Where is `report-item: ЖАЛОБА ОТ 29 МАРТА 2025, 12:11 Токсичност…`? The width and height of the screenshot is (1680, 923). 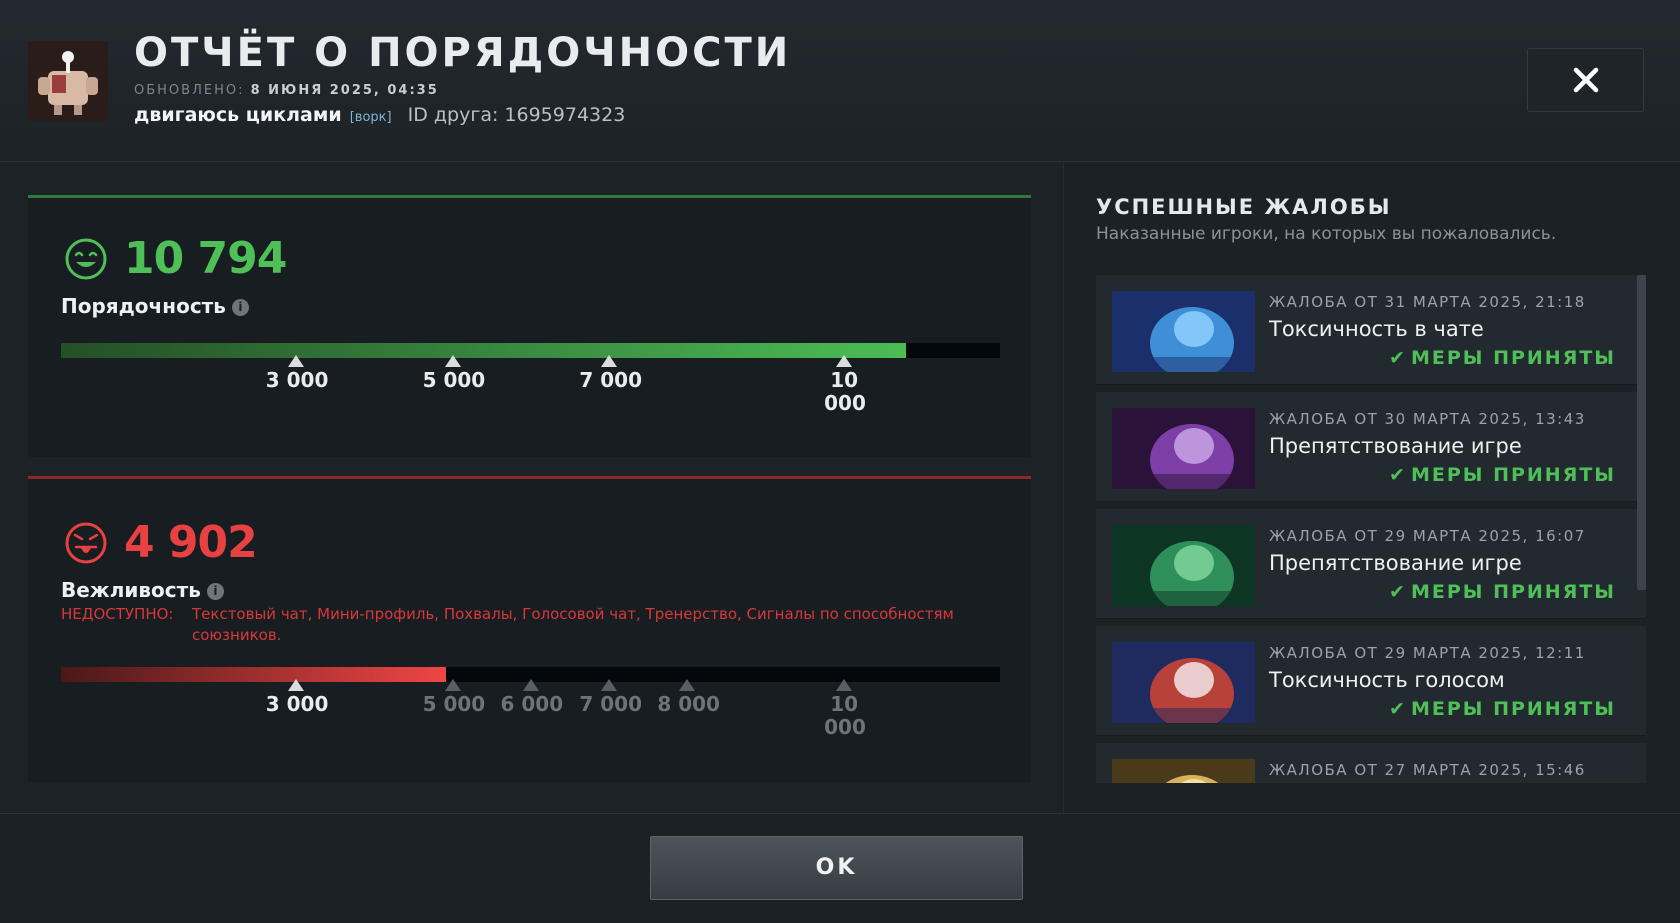
report-item: ЖАЛОБА ОТ 29 МАРТА 2025, 12:11 Токсичност… is located at coordinates (1371, 681).